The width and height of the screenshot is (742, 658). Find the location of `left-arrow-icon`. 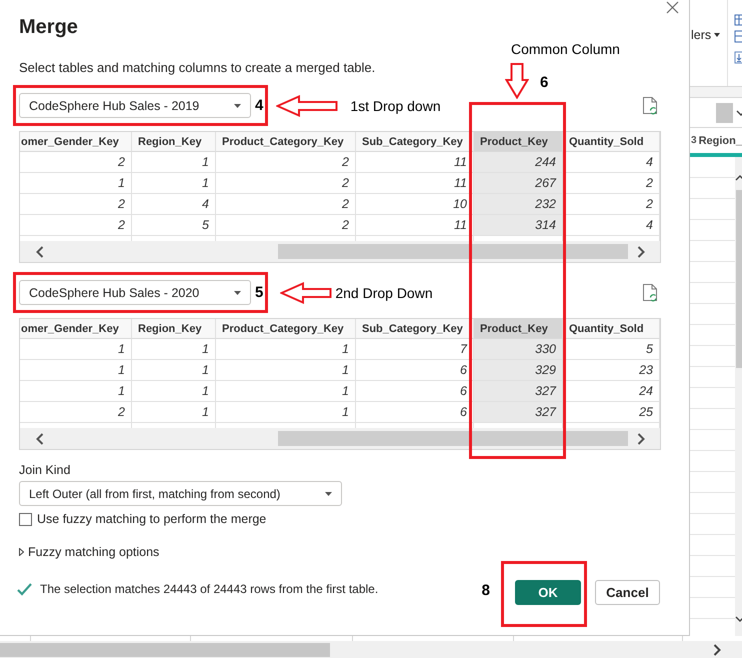

left-arrow-icon is located at coordinates (307, 105).